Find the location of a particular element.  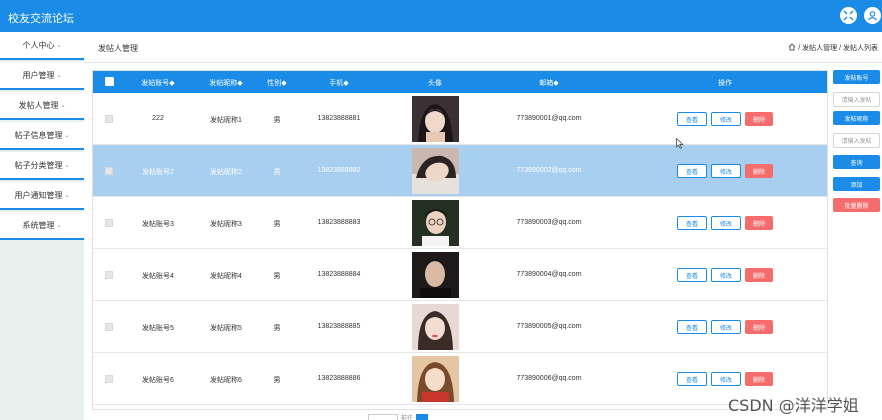

breadcrumb: / 发帖人管理 / 发帖人列表 is located at coordinates (833, 48).